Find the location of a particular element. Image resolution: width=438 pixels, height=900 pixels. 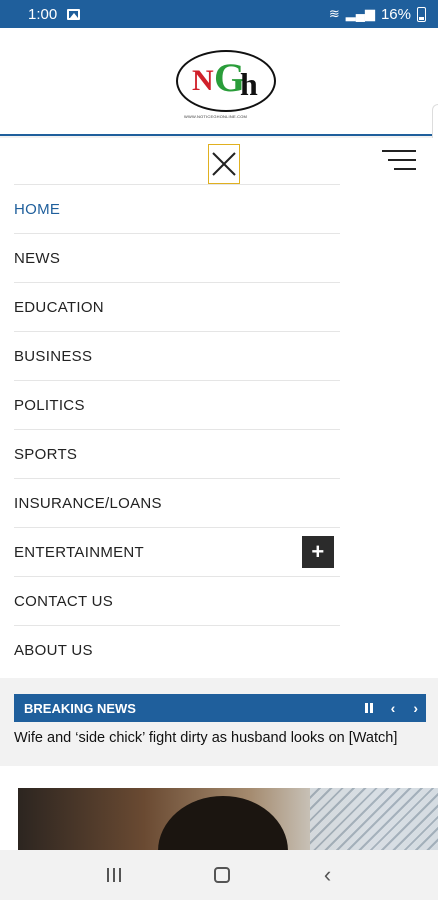

image-notification-icon is located at coordinates (74, 14).